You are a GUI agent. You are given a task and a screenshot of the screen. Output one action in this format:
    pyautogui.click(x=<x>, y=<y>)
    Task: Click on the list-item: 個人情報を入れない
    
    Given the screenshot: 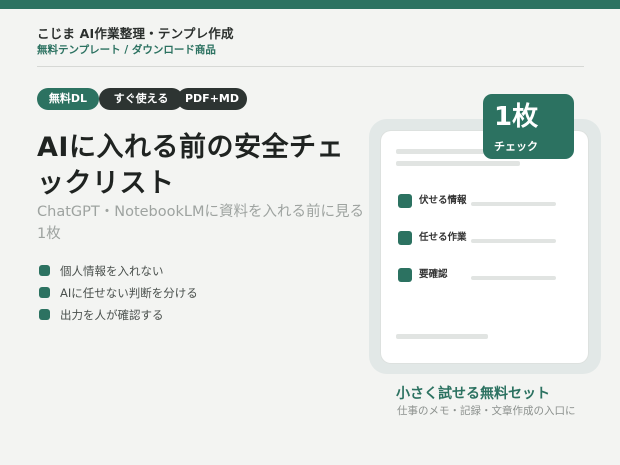 What is the action you would take?
    pyautogui.click(x=117, y=271)
    